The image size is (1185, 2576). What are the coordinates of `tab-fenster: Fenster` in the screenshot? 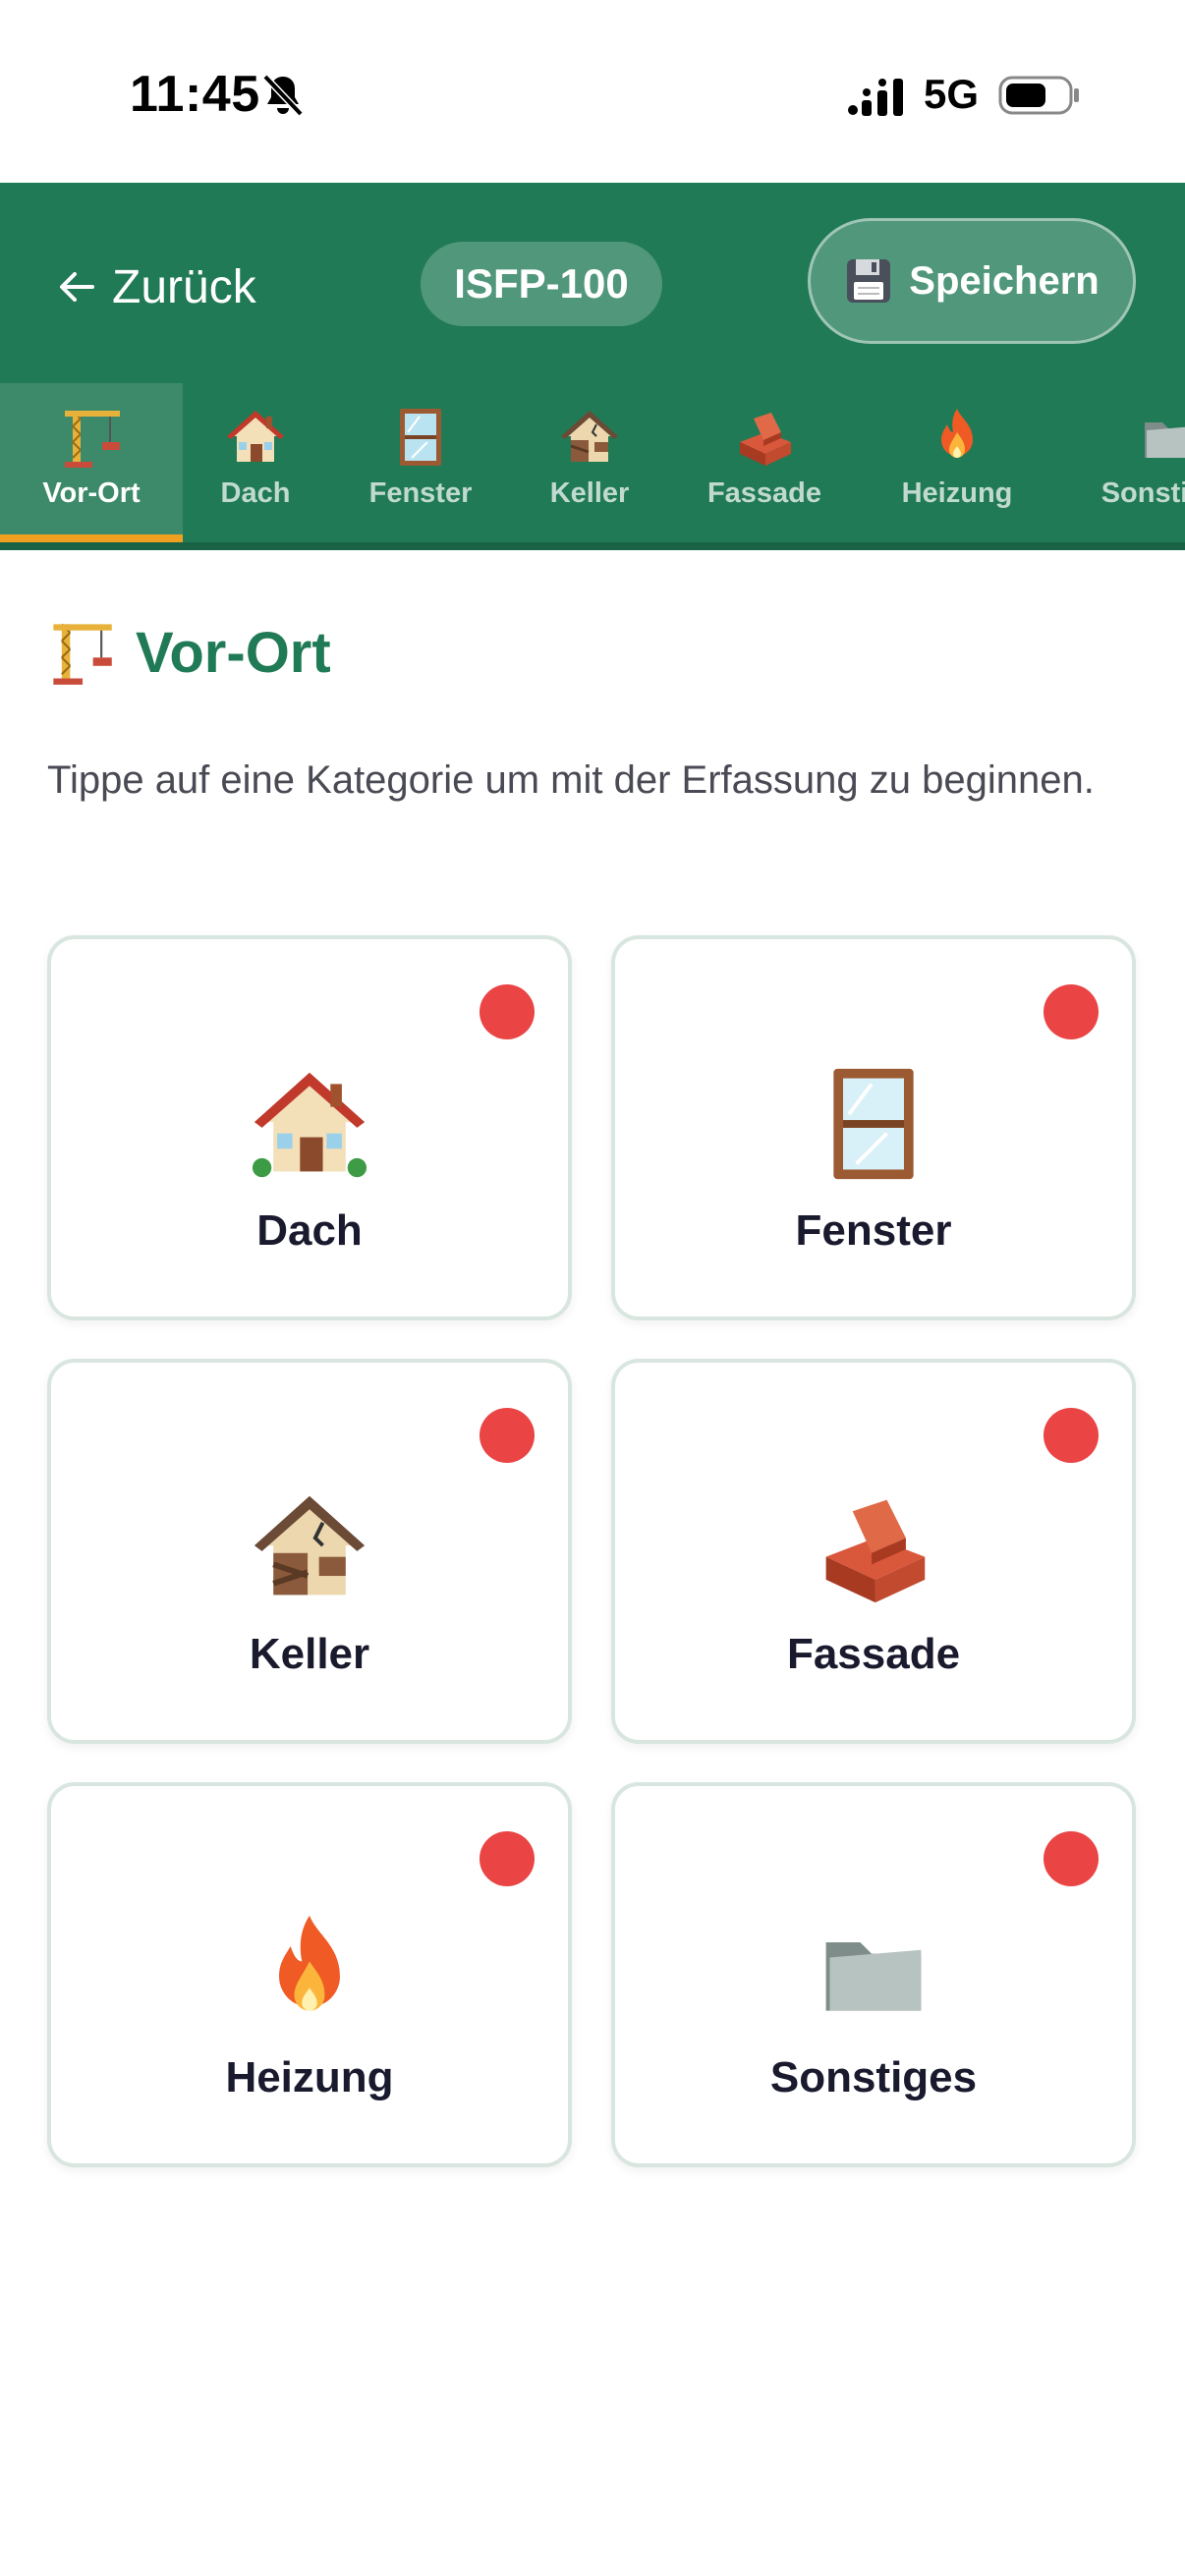 It's located at (421, 462).